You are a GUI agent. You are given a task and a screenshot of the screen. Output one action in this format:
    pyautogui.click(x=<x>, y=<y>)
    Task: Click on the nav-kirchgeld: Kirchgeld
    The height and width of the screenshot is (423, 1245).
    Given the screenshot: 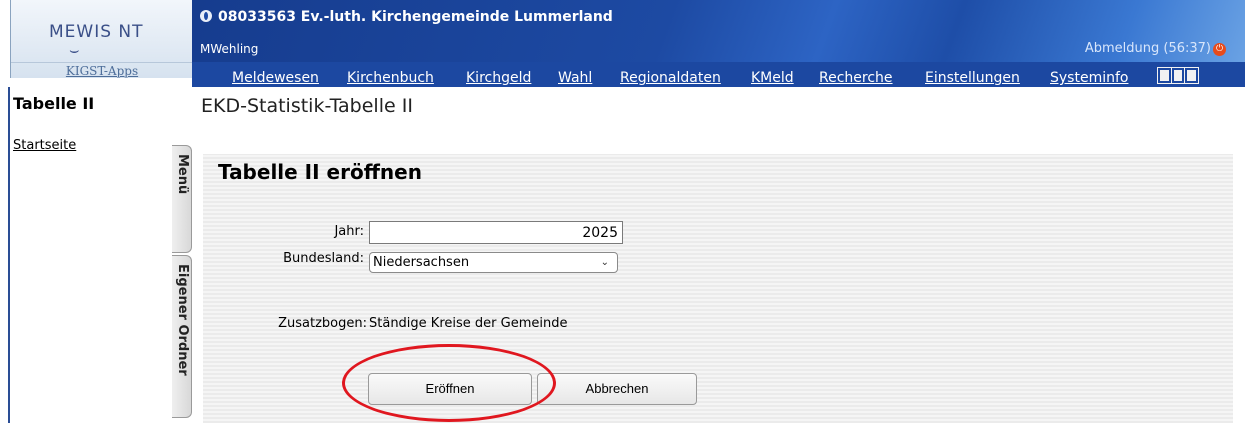 What is the action you would take?
    pyautogui.click(x=498, y=78)
    